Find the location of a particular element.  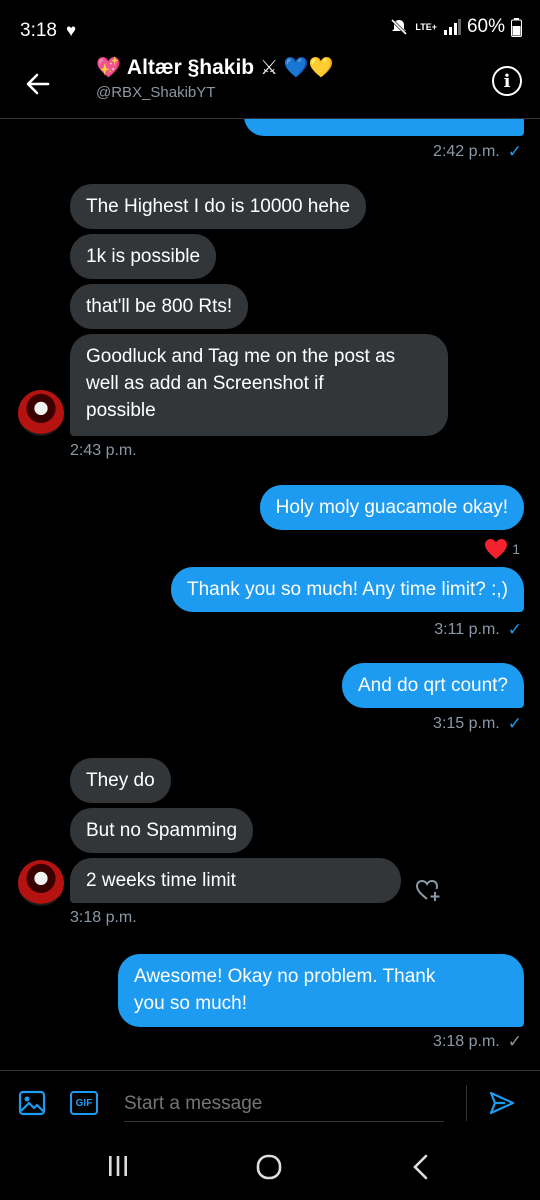

home-icon is located at coordinates (269, 1167).